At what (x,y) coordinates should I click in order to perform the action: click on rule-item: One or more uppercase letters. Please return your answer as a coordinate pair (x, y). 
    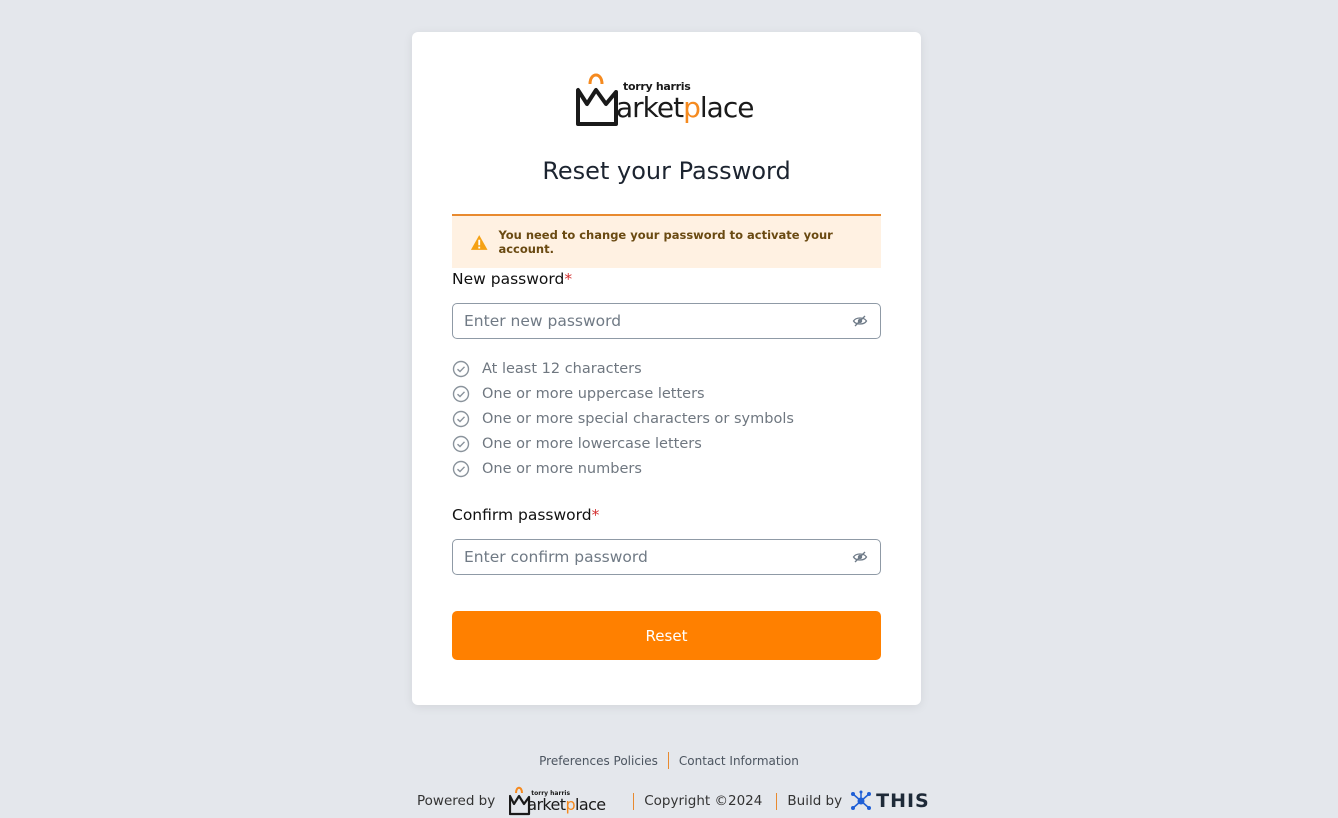
    Looking at the image, I should click on (623, 393).